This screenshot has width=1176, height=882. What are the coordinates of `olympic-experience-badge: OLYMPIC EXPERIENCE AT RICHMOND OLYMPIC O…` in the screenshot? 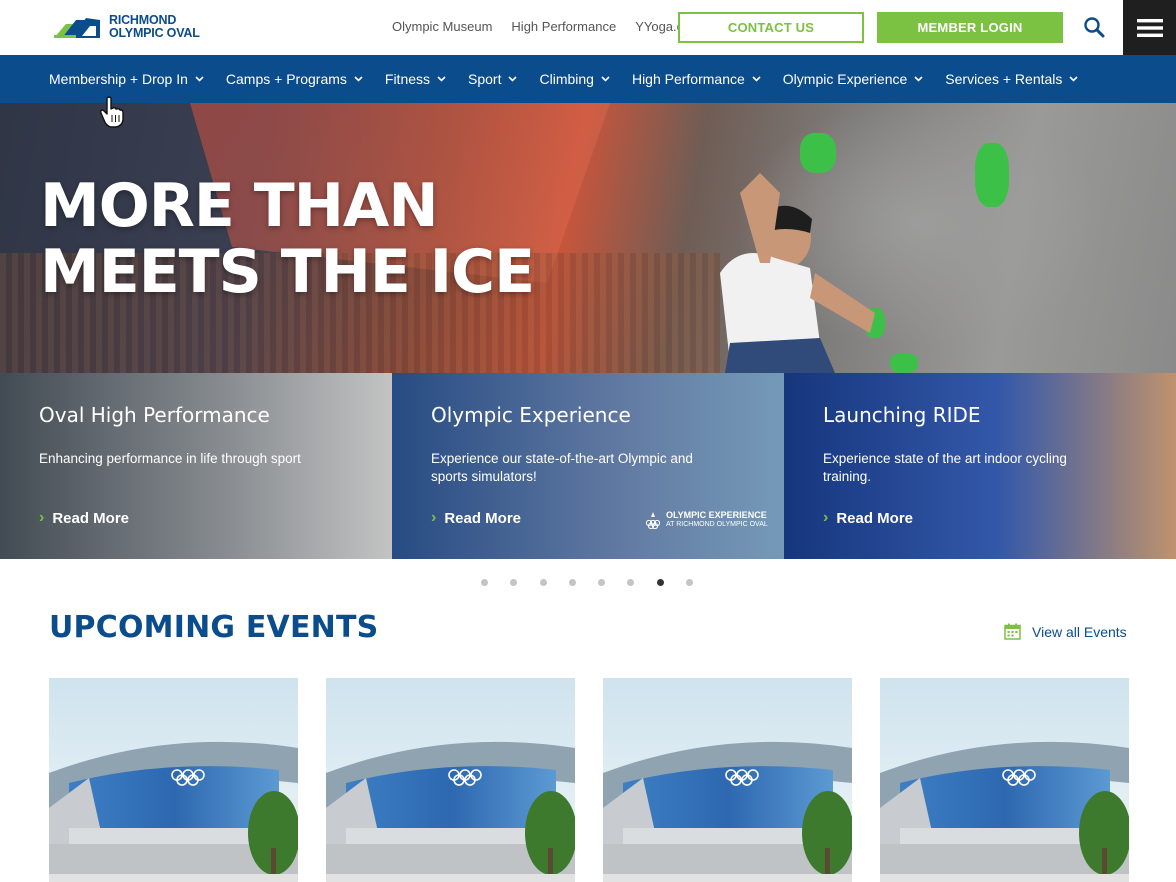 It's located at (706, 520).